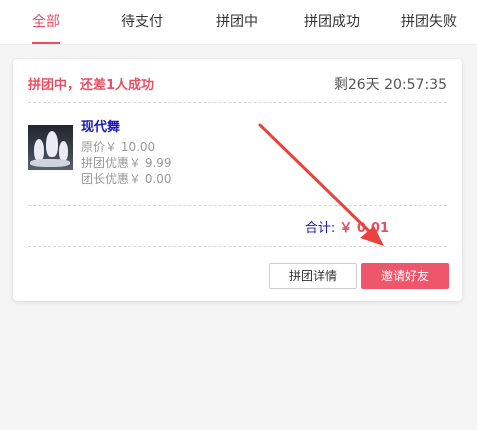 The image size is (477, 430). I want to click on product-name: 现代舞, so click(100, 125).